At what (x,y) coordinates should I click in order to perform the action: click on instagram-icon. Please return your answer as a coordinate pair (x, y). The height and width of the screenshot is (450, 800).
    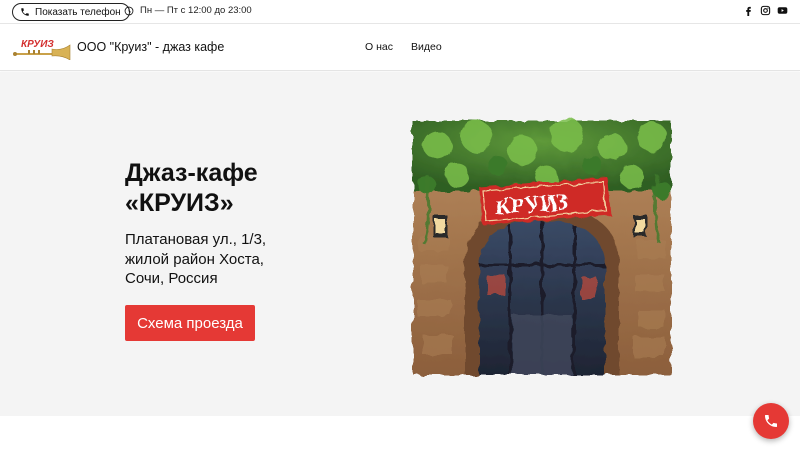
    Looking at the image, I should click on (765, 10).